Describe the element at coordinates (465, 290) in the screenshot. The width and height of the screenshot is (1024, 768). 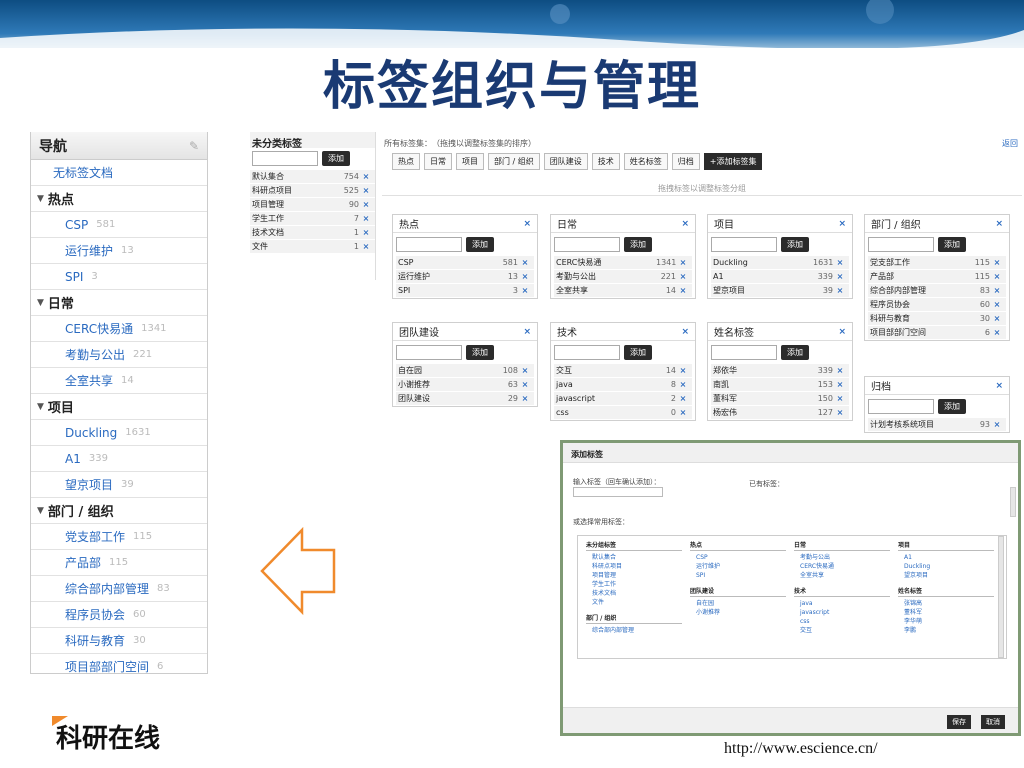
I see `card-tag-row: SPI 3 ×` at that location.